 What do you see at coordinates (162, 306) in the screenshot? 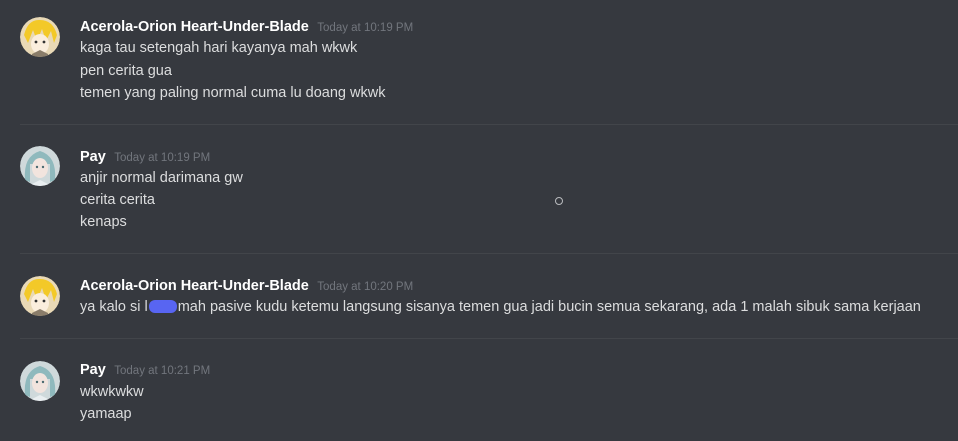
I see `redaction-mark` at bounding box center [162, 306].